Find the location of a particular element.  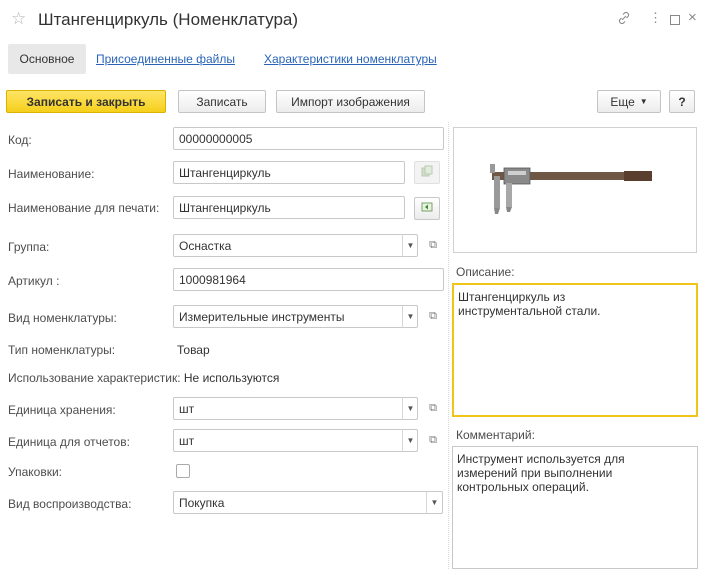

tab-main-label: Основное is located at coordinates (47, 59).